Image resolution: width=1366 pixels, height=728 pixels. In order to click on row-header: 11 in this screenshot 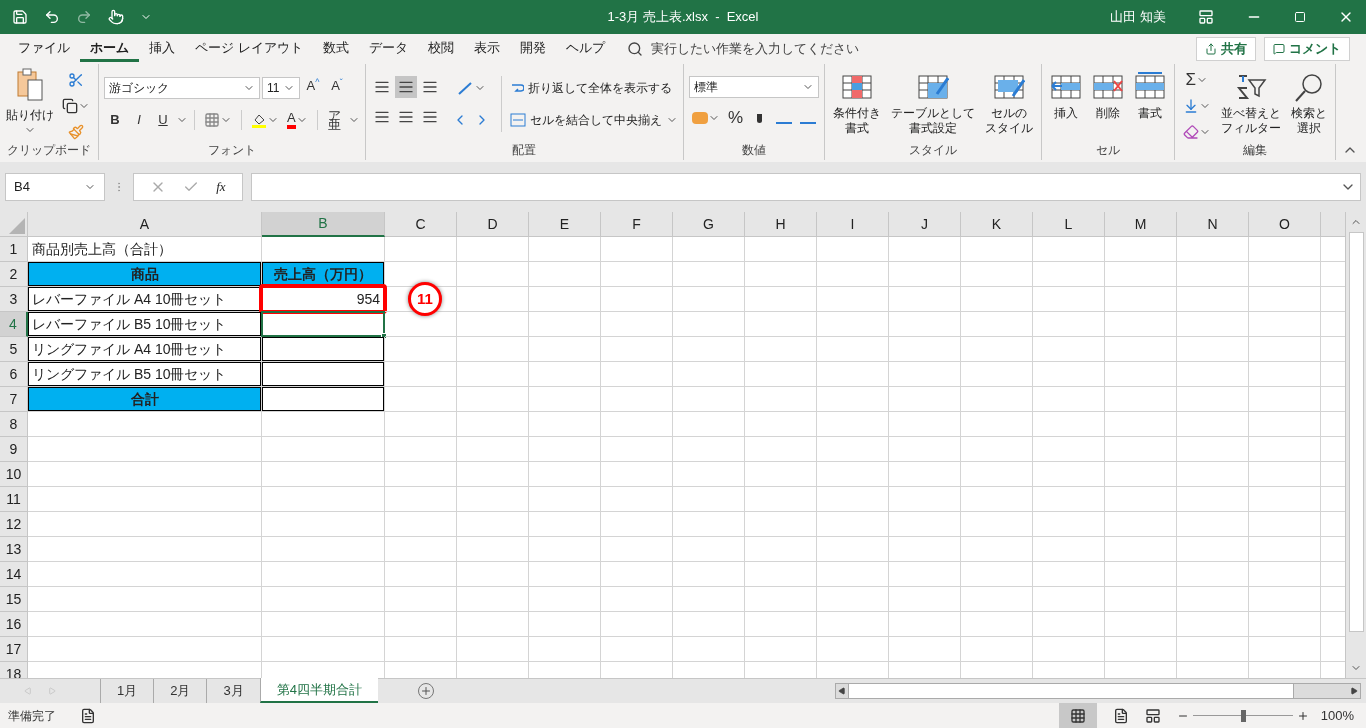, I will do `click(14, 499)`.